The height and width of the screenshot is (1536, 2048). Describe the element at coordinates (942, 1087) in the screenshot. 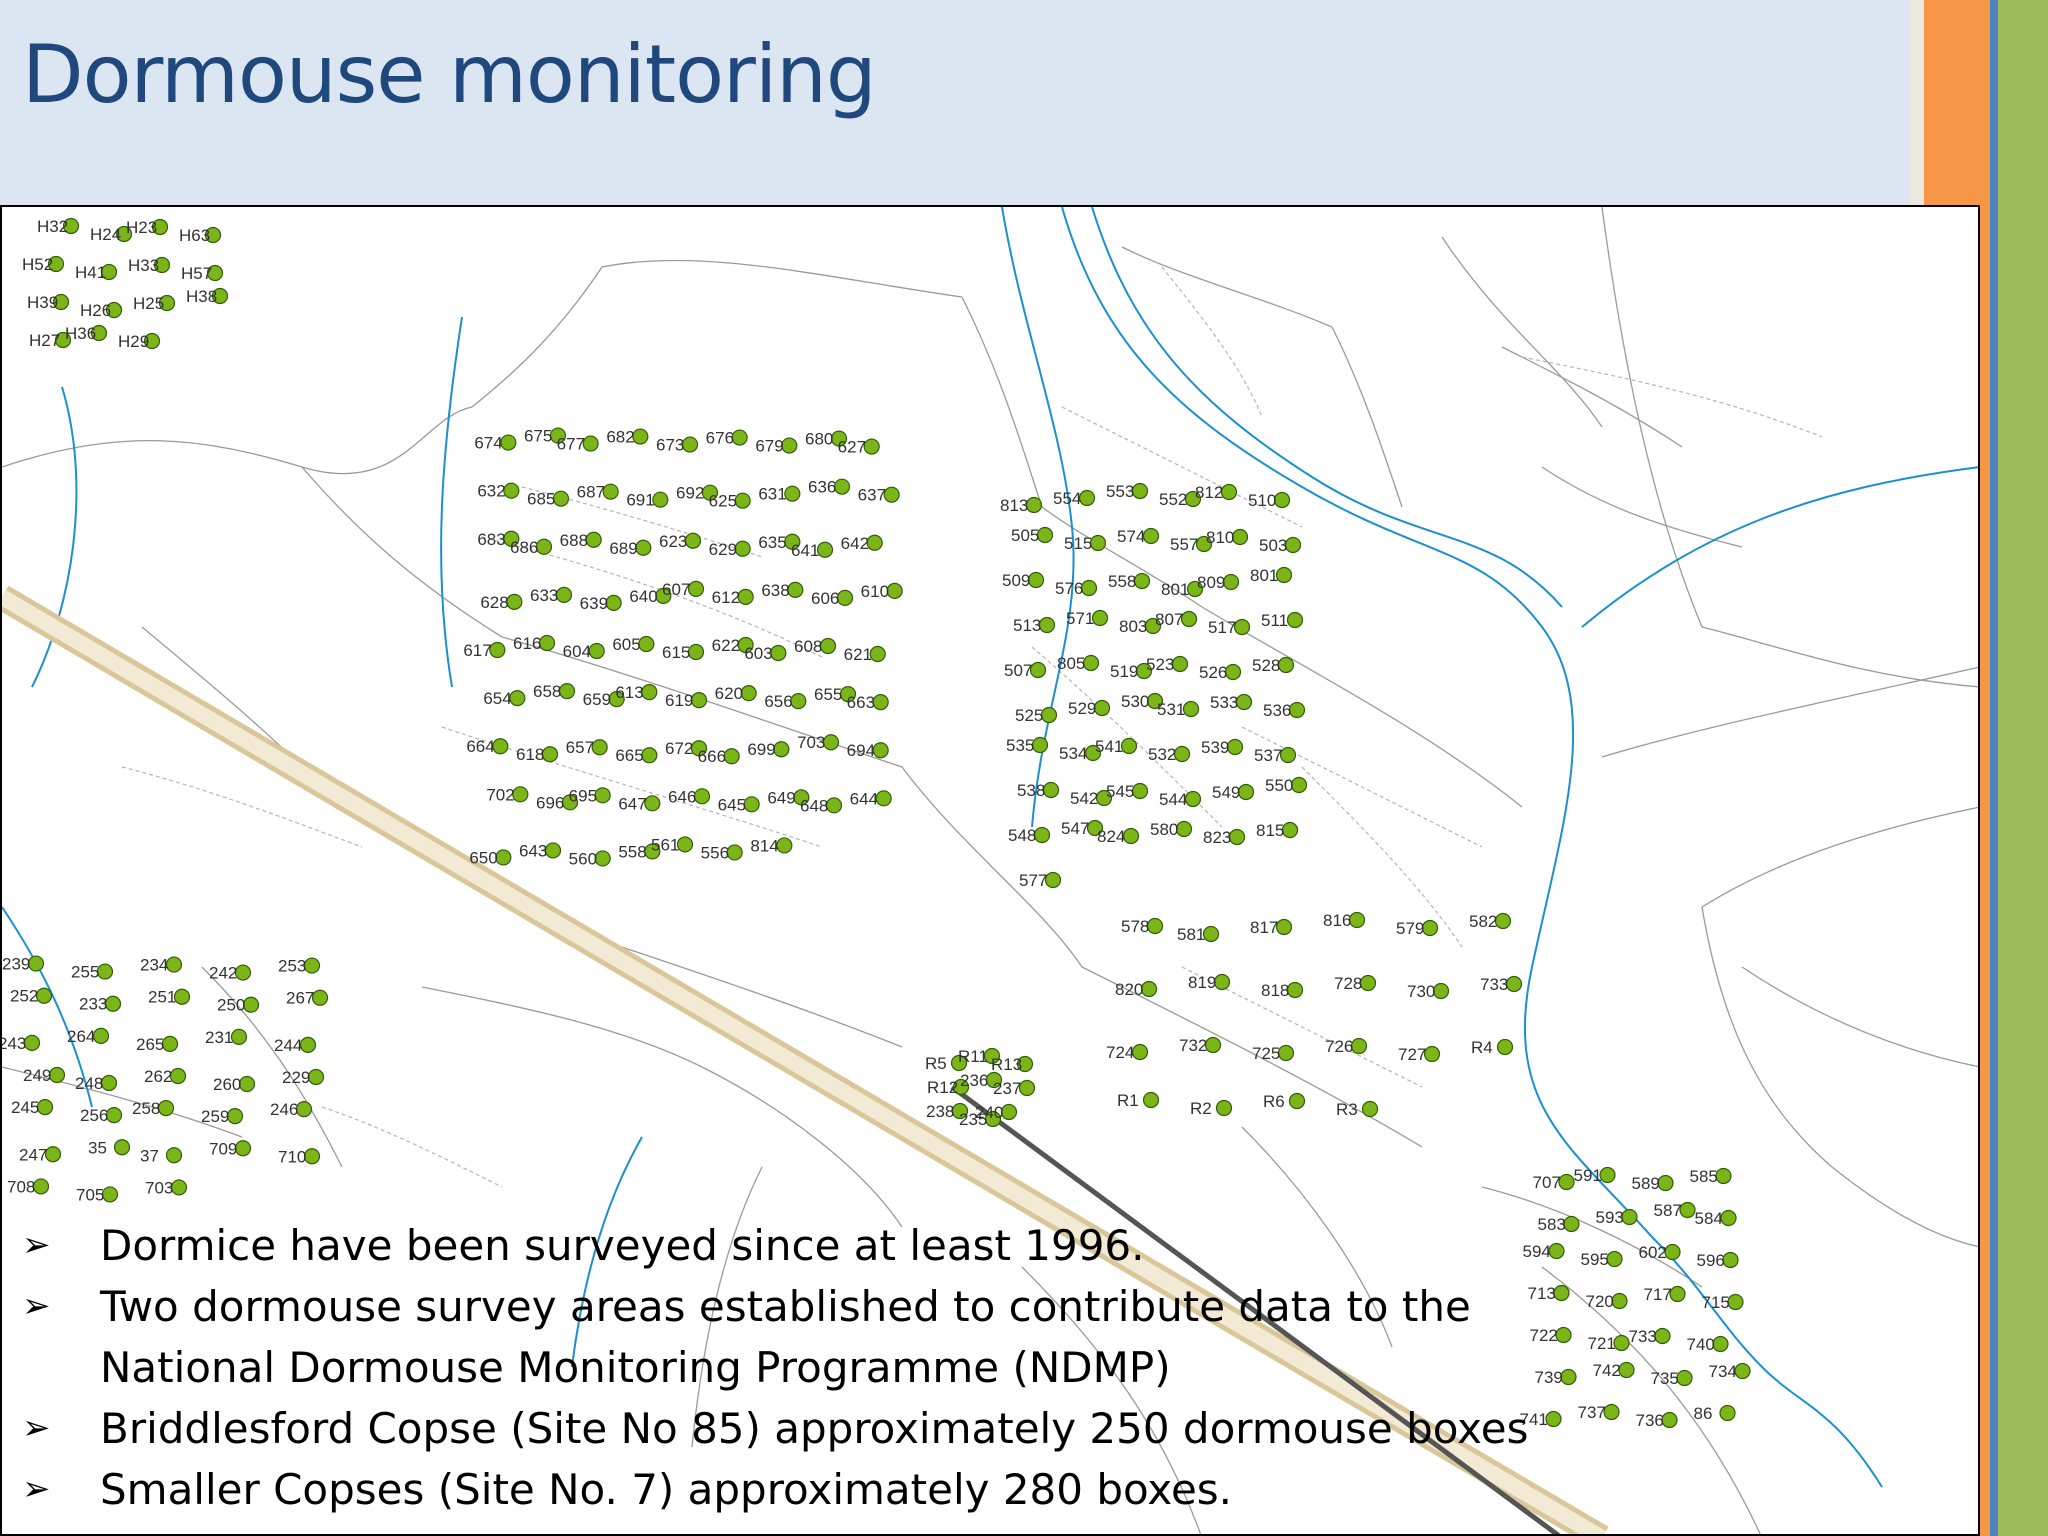

I see `box-label: R12` at that location.